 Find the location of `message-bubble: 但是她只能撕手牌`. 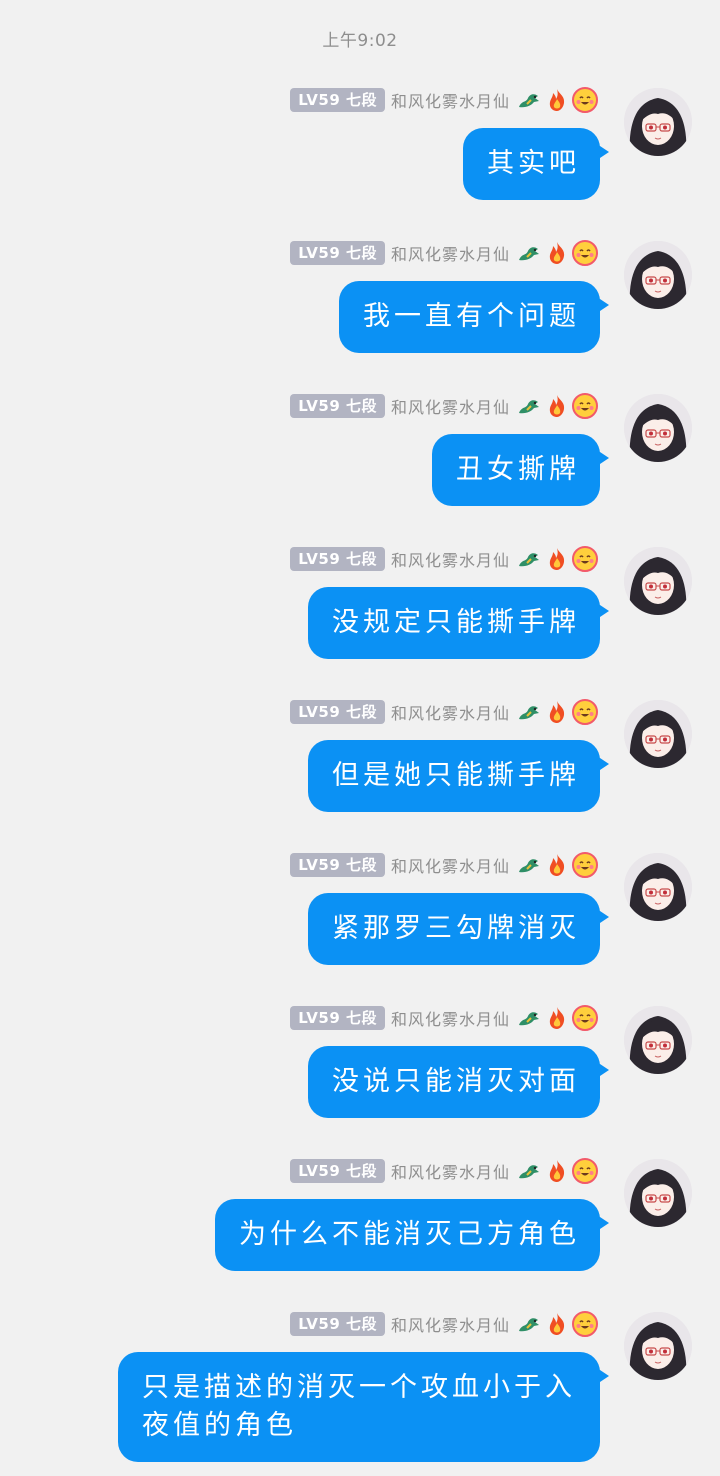

message-bubble: 但是她只能撕手牌 is located at coordinates (458, 776).